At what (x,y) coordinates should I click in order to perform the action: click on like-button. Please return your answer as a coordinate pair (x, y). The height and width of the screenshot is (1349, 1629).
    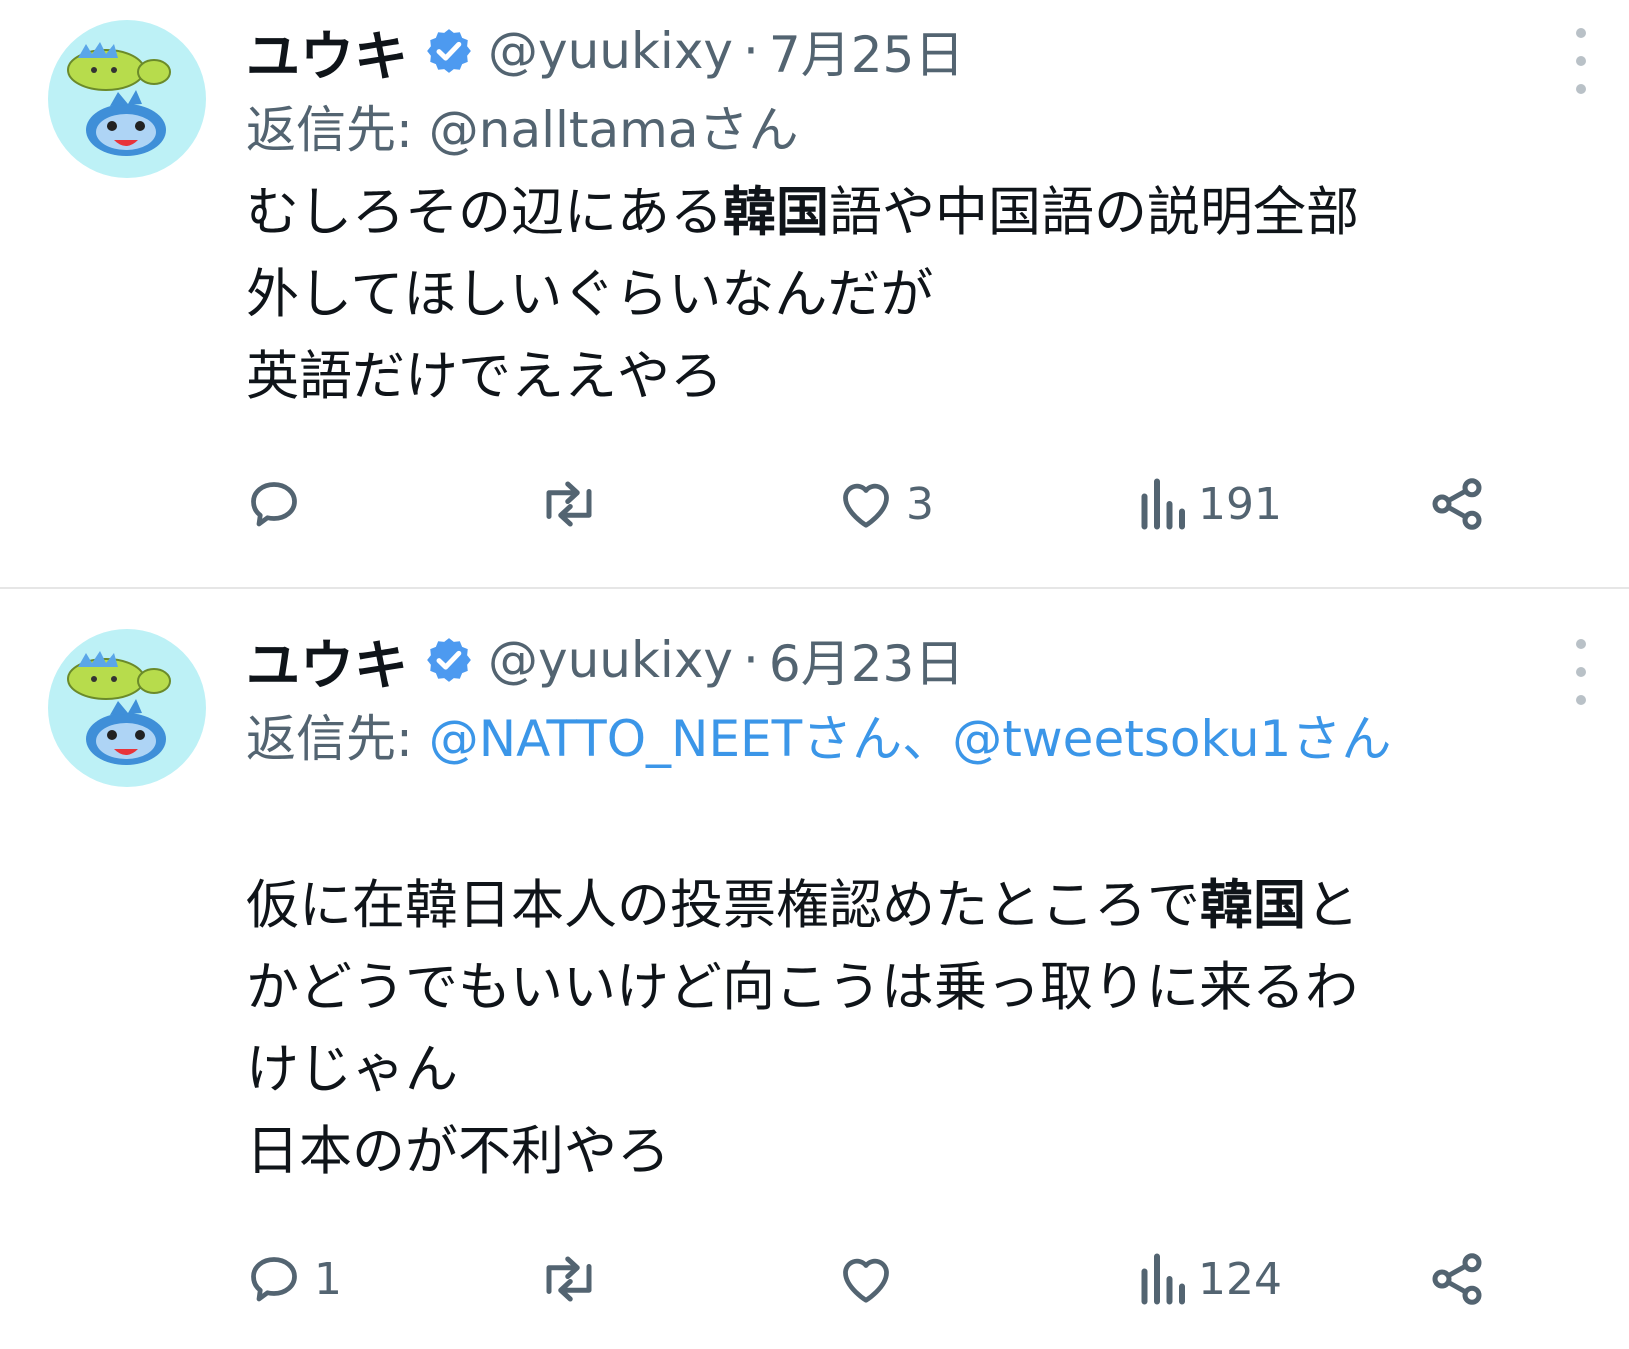
    Looking at the image, I should click on (871, 1279).